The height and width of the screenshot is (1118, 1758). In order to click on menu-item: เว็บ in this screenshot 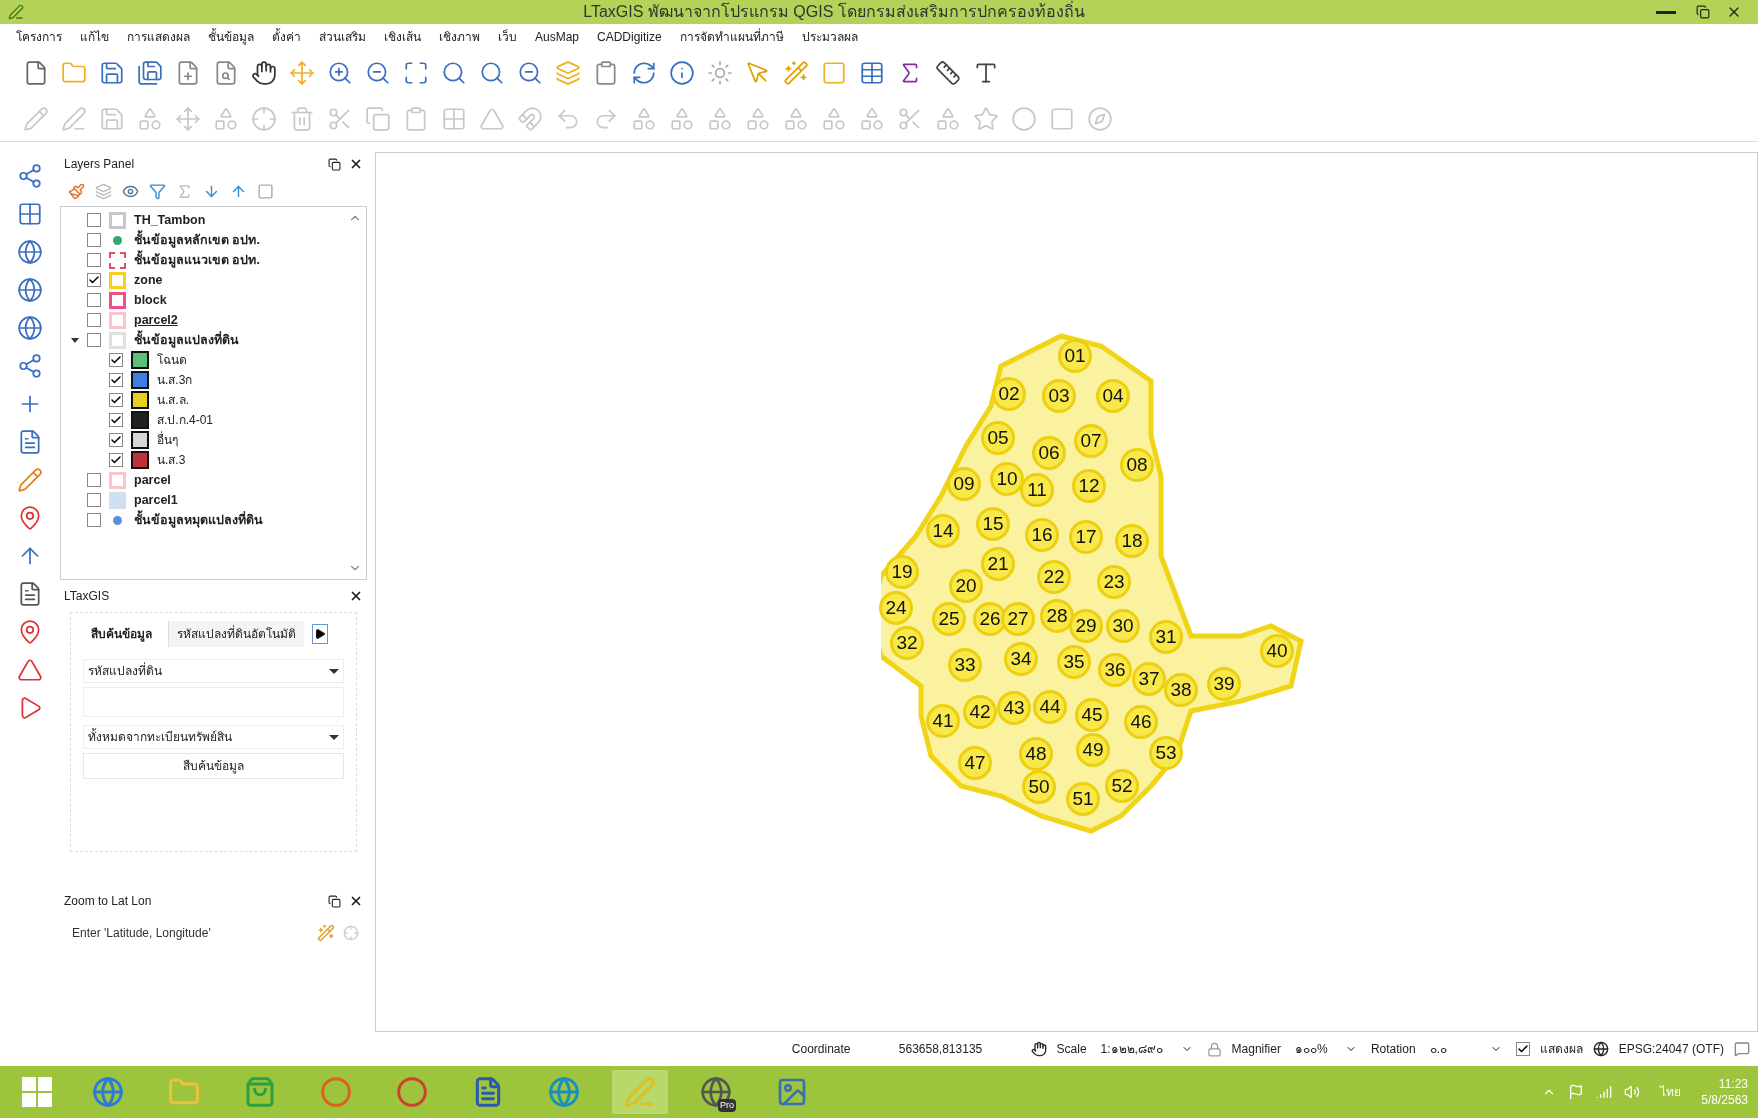, I will do `click(507, 37)`.